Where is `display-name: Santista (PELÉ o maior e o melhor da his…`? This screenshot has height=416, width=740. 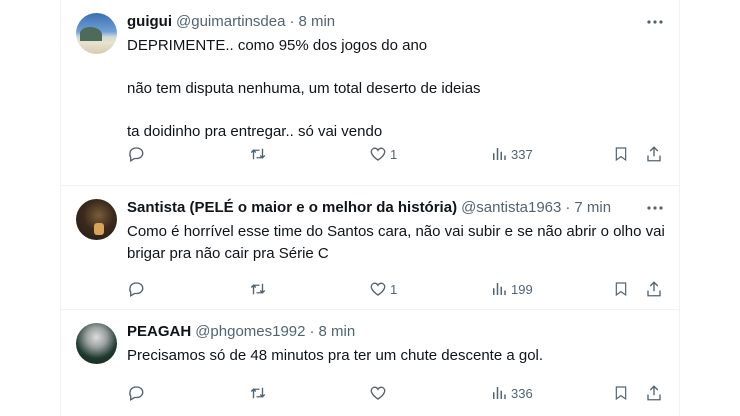
display-name: Santista (PELÉ o maior e o melhor da his… is located at coordinates (292, 207).